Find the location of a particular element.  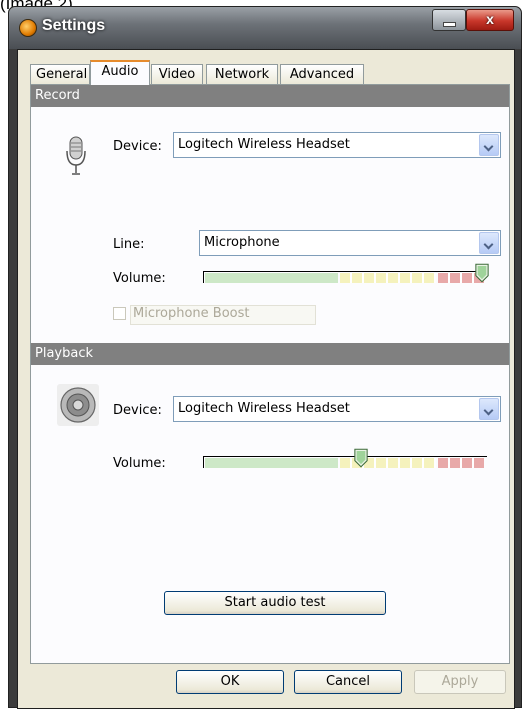

tab-video: Video is located at coordinates (177, 74).